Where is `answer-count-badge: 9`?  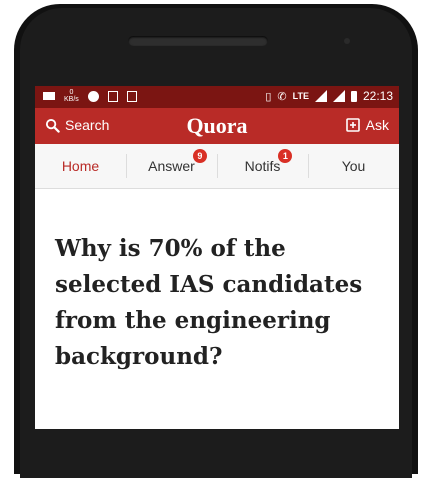
answer-count-badge: 9 is located at coordinates (199, 156).